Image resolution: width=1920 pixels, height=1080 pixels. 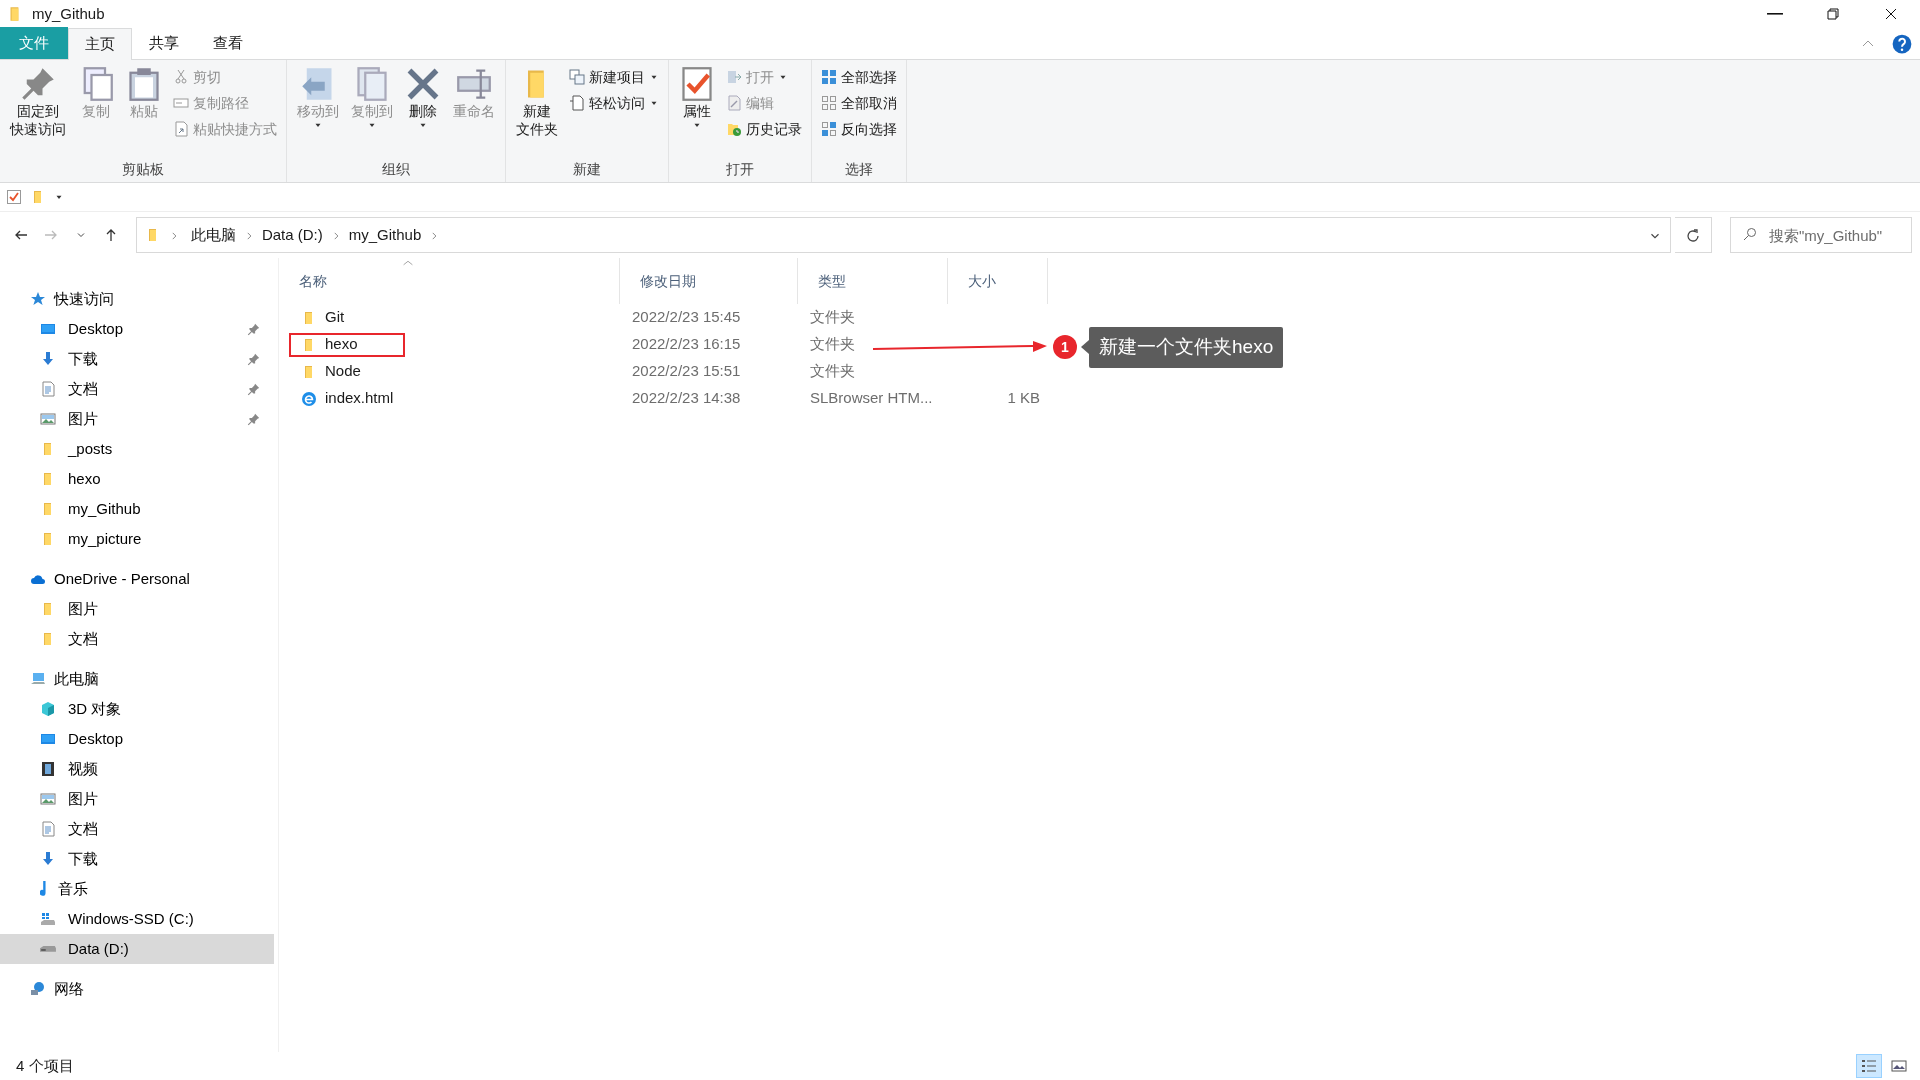 I want to click on breadcrumb: my_Github, so click(x=385, y=235).